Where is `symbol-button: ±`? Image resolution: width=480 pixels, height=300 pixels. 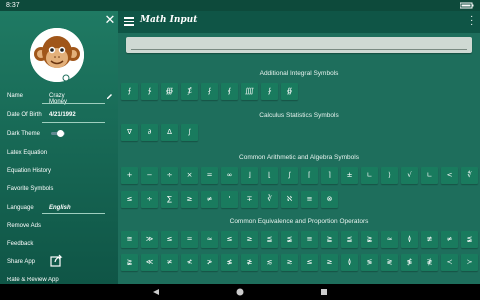
symbol-button: ± is located at coordinates (349, 175).